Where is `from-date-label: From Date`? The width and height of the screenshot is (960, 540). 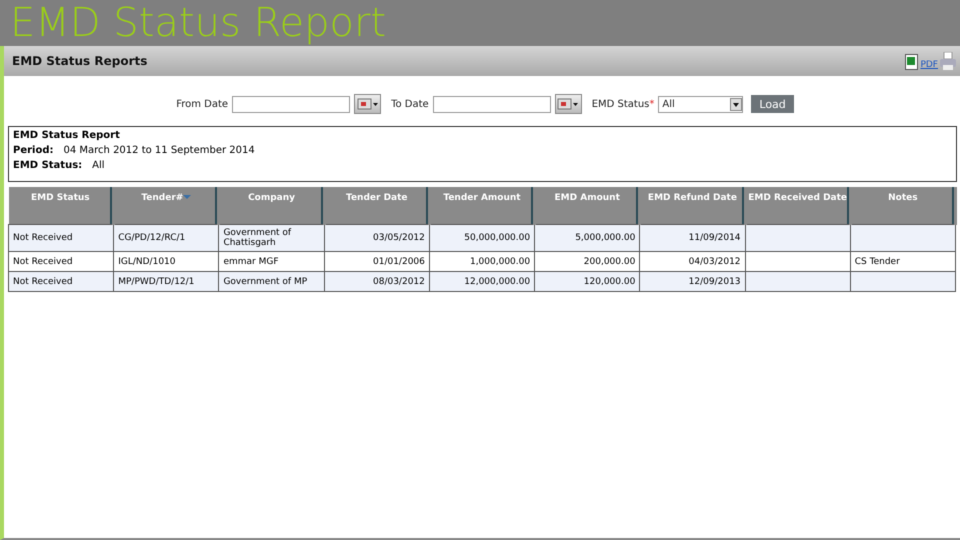
from-date-label: From Date is located at coordinates (202, 104).